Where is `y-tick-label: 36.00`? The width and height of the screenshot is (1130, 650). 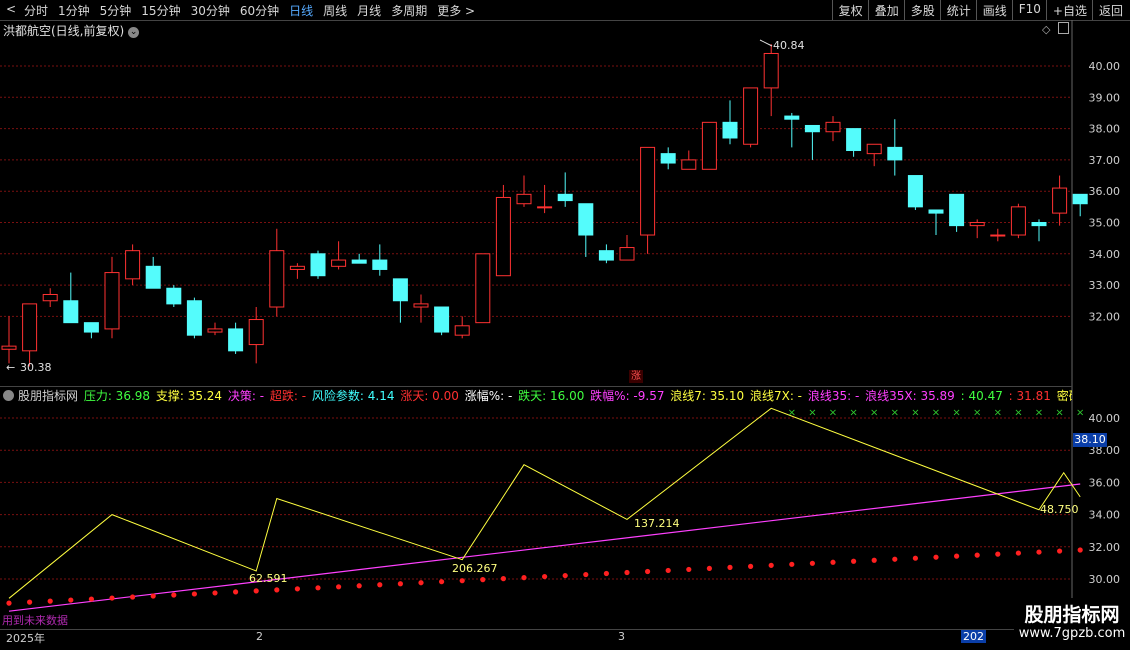 y-tick-label: 36.00 is located at coordinates (1105, 191).